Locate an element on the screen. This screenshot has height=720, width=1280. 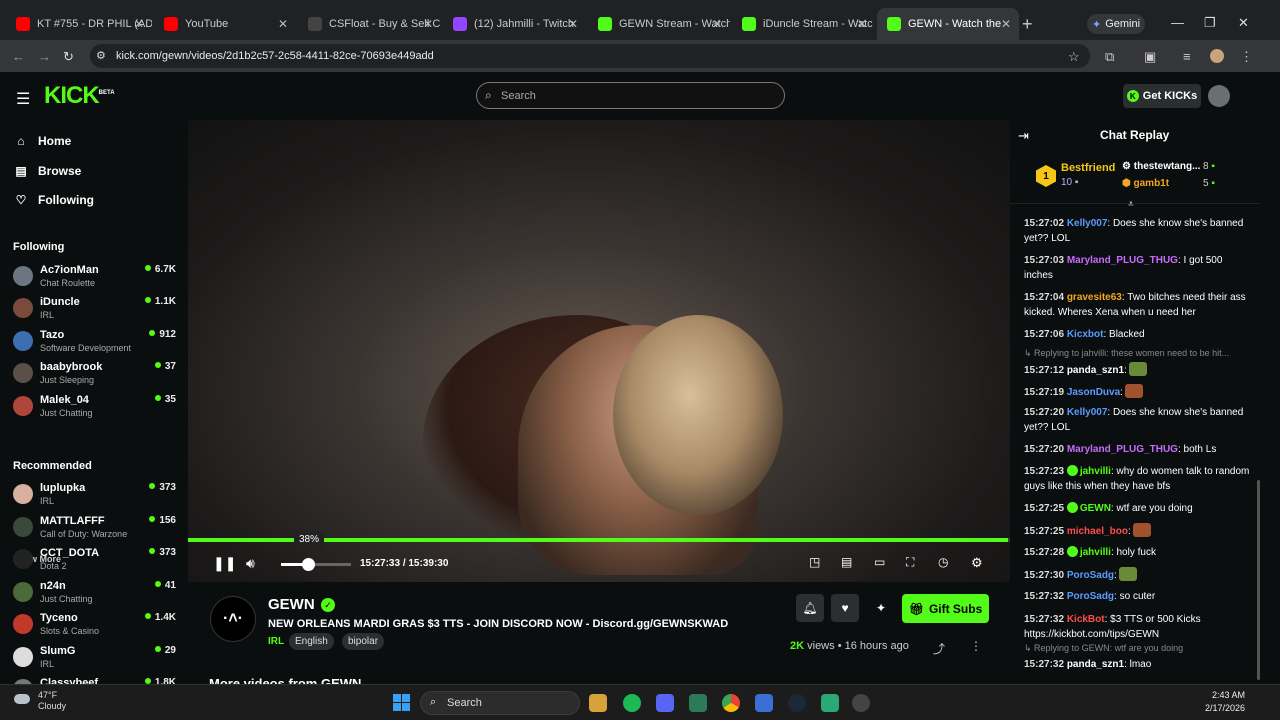
nav-home: ⌂ Home is located at coordinates (42, 141).